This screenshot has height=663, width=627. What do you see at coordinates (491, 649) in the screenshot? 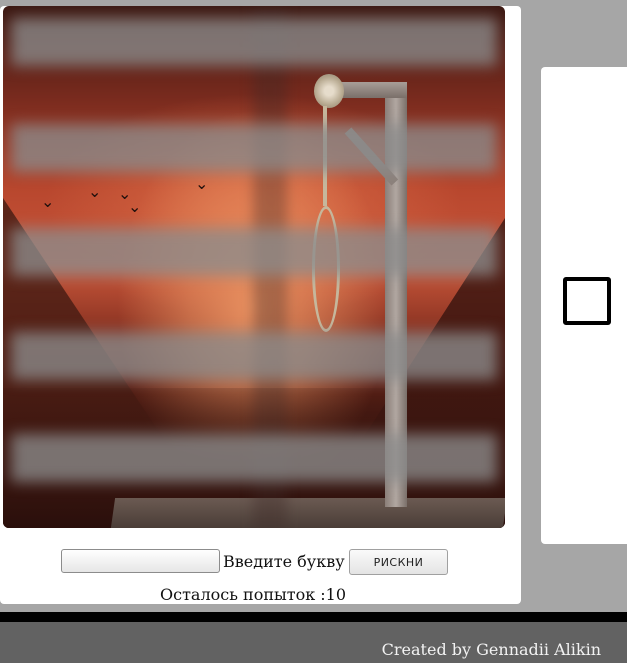
I see `footer-credit: Created by Gennadii Alikin` at bounding box center [491, 649].